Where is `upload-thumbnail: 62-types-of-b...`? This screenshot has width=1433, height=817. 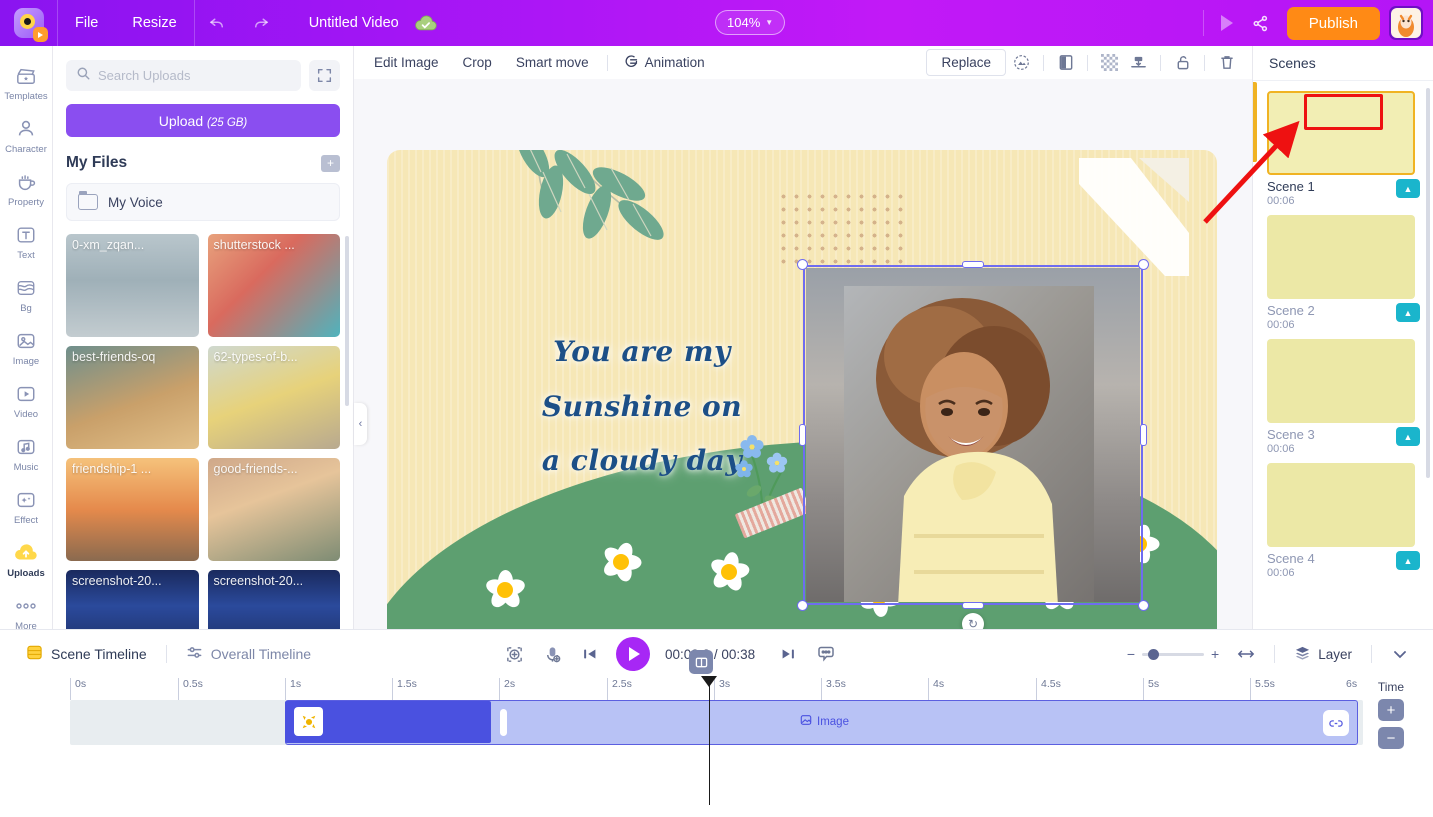
upload-thumbnail: 62-types-of-b... is located at coordinates (273, 397).